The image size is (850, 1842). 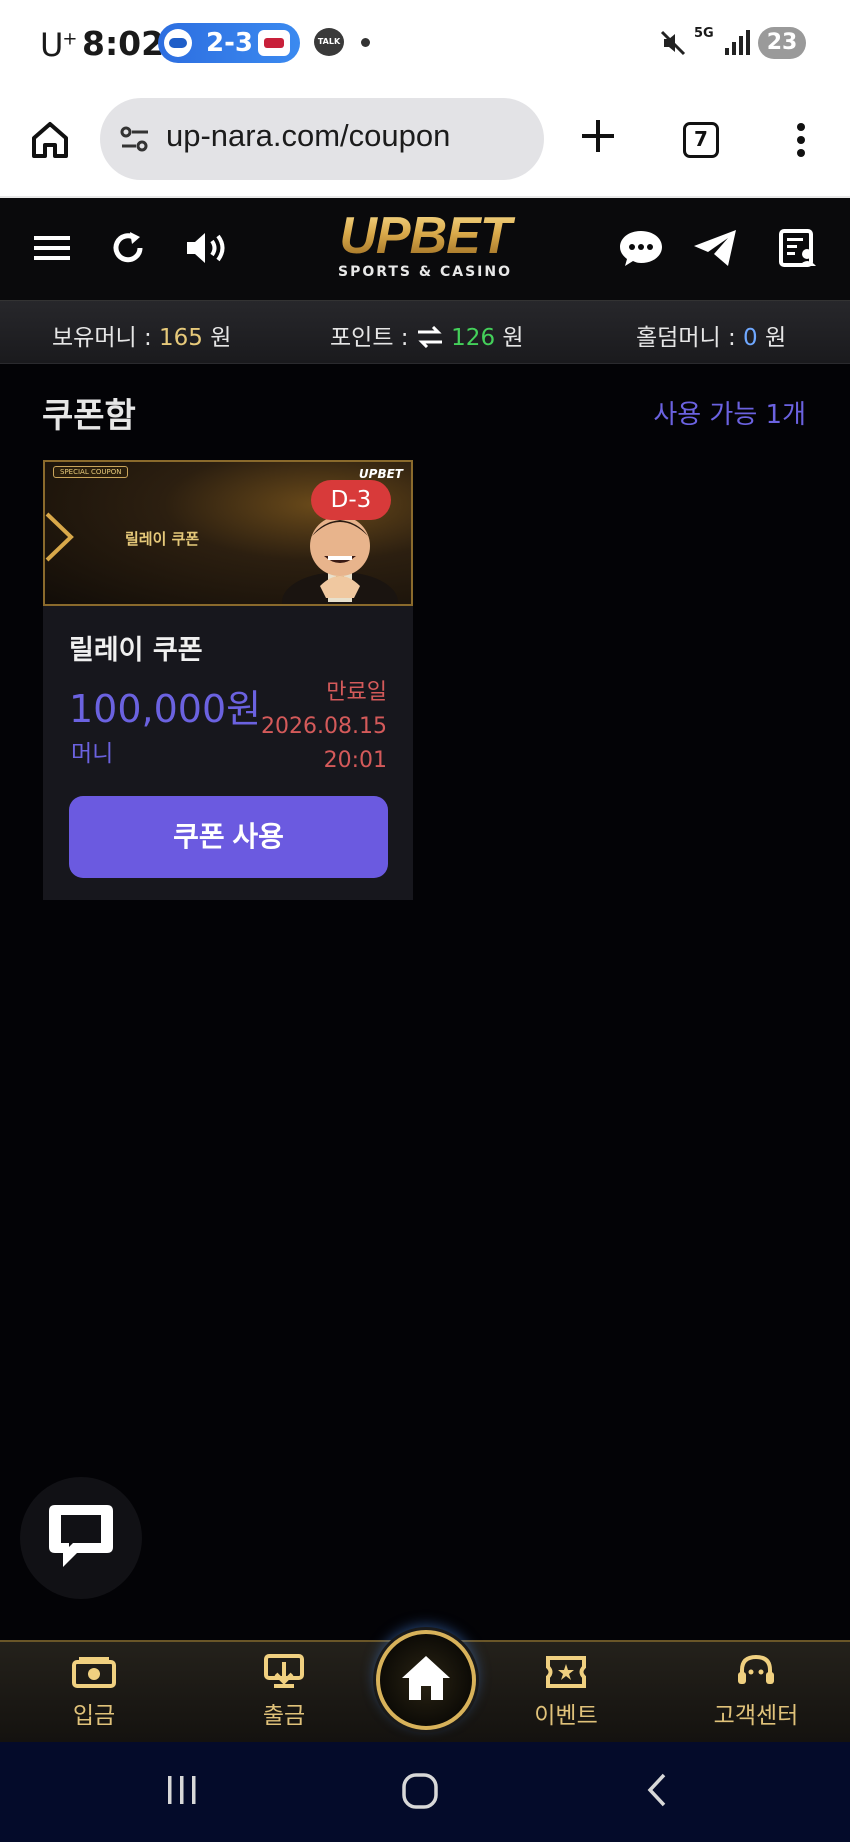 I want to click on point-convert-icon, so click(x=430, y=337).